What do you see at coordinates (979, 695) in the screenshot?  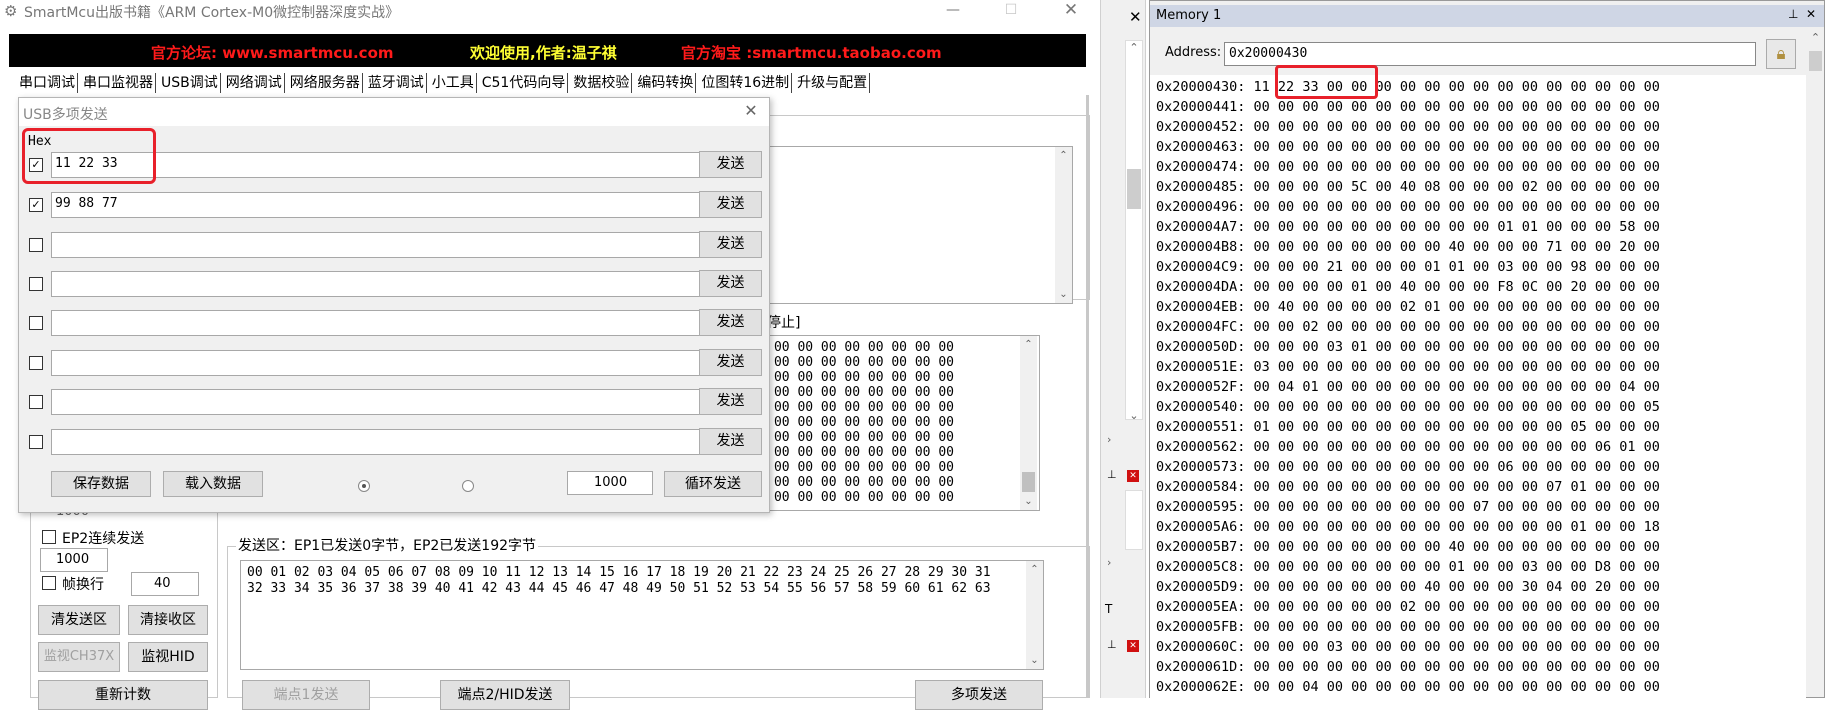 I see `multi-send-button: 多项发送` at bounding box center [979, 695].